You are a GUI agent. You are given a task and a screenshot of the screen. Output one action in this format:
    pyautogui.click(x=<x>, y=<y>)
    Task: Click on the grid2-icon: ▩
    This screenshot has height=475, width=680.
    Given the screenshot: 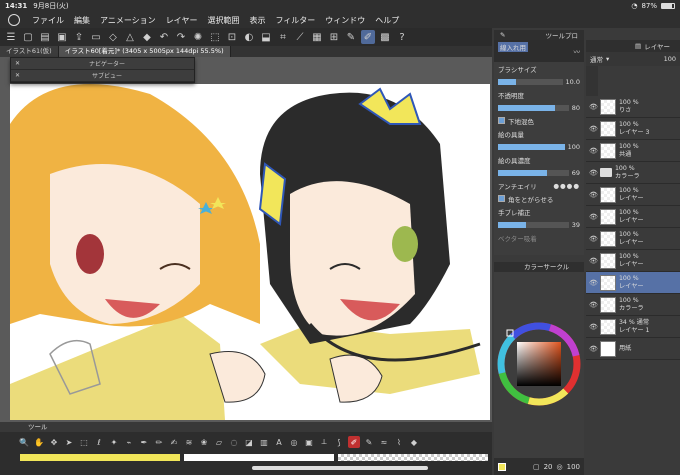 What is the action you would take?
    pyautogui.click(x=385, y=37)
    